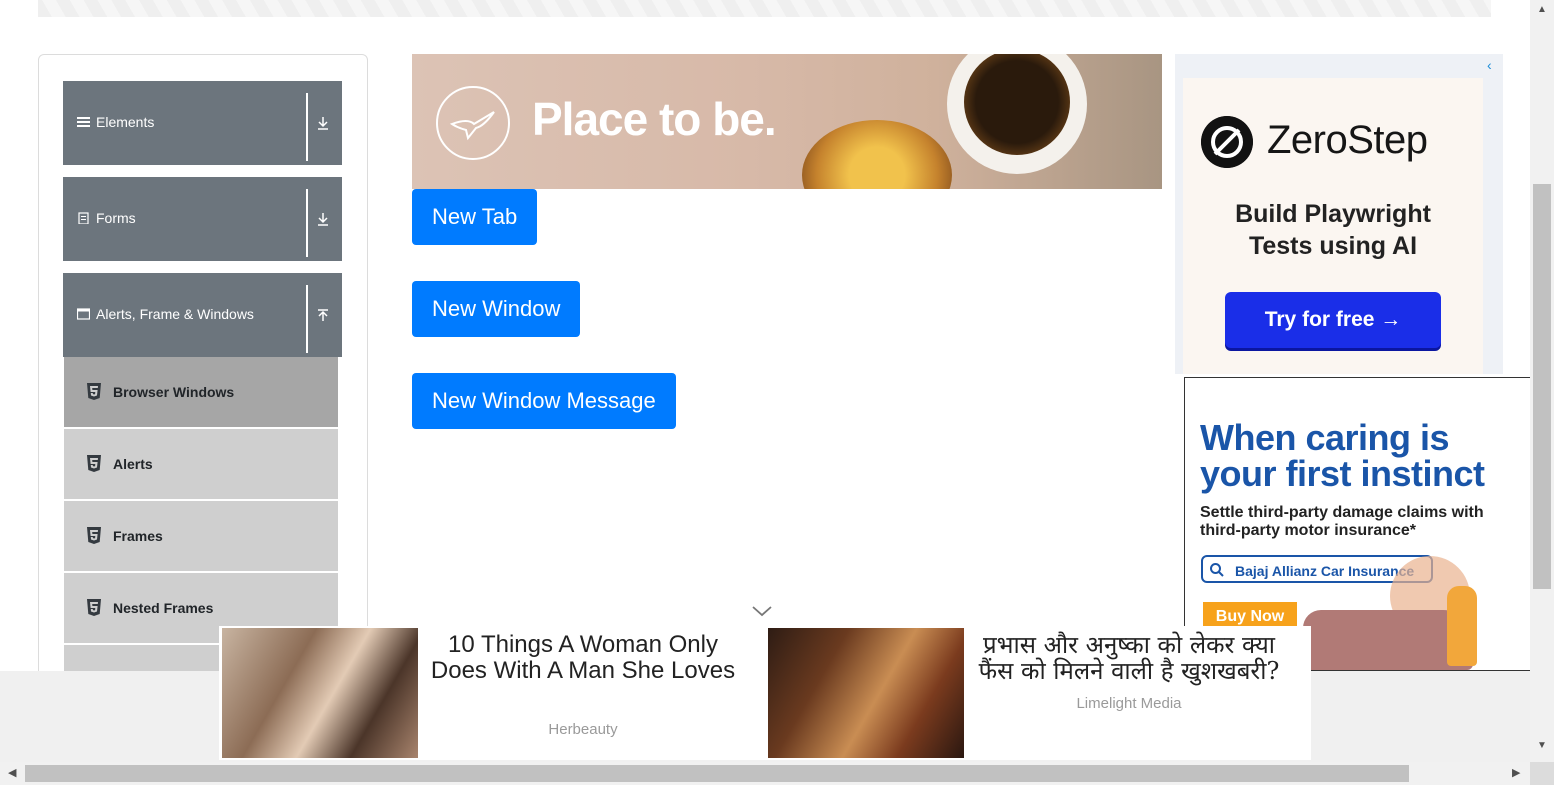 Image resolution: width=1554 pixels, height=785 pixels. Describe the element at coordinates (1542, 773) in the screenshot. I see `scrollbar-corner` at that location.